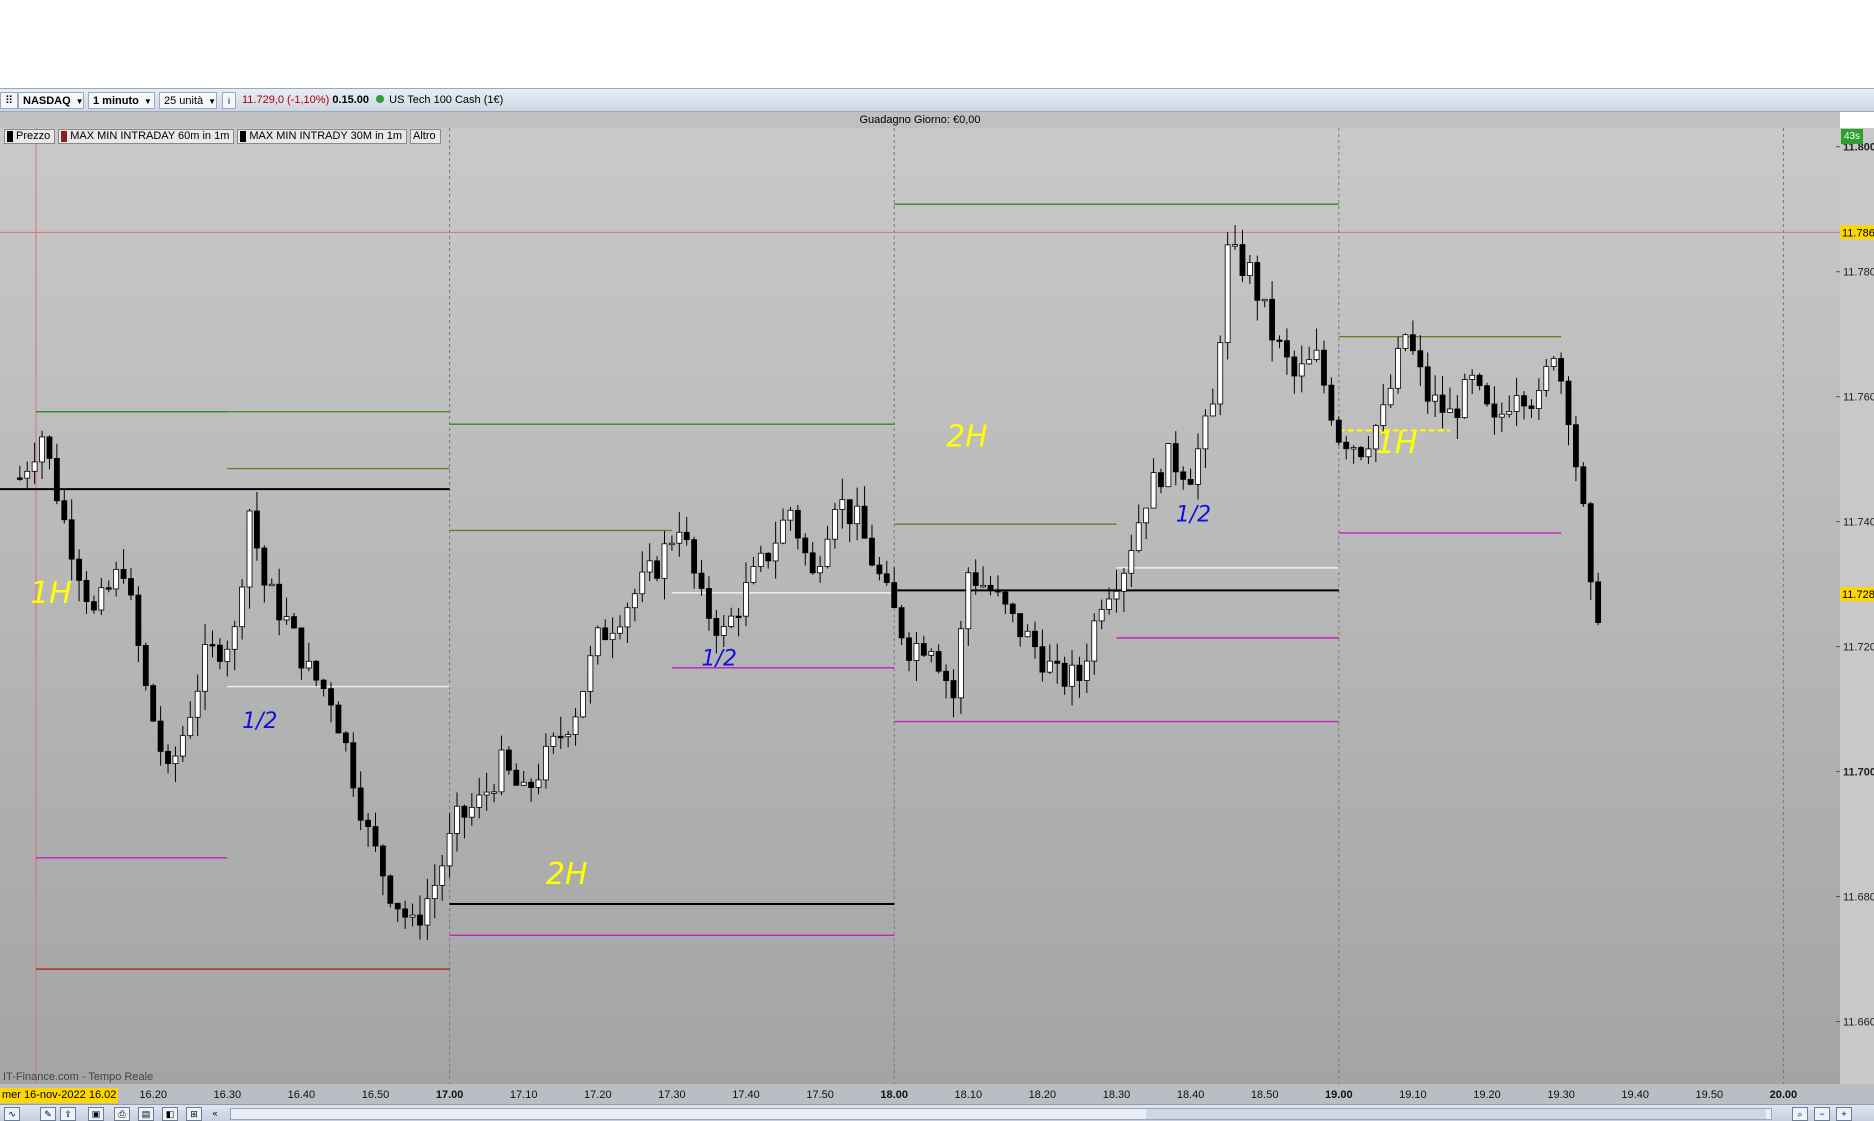  I want to click on legend-item: Altro, so click(425, 136).